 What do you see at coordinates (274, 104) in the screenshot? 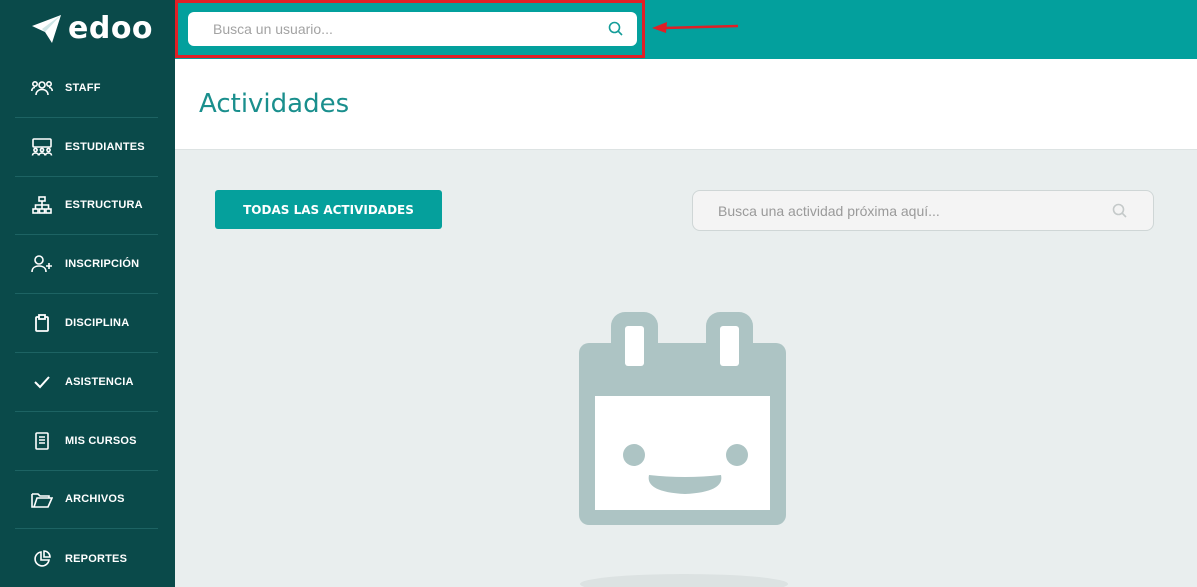
I see `page-title: Actividades` at bounding box center [274, 104].